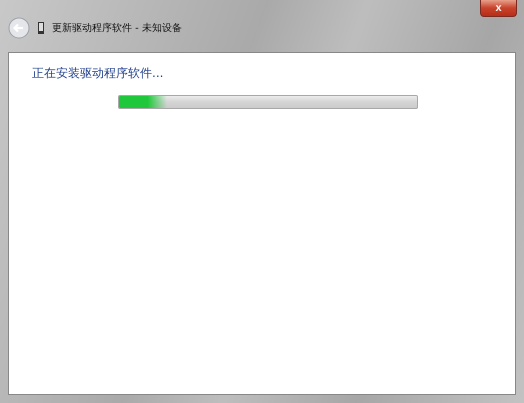  Describe the element at coordinates (117, 28) in the screenshot. I see `window-title: 更新驱动程序软件 - 未知设备` at that location.